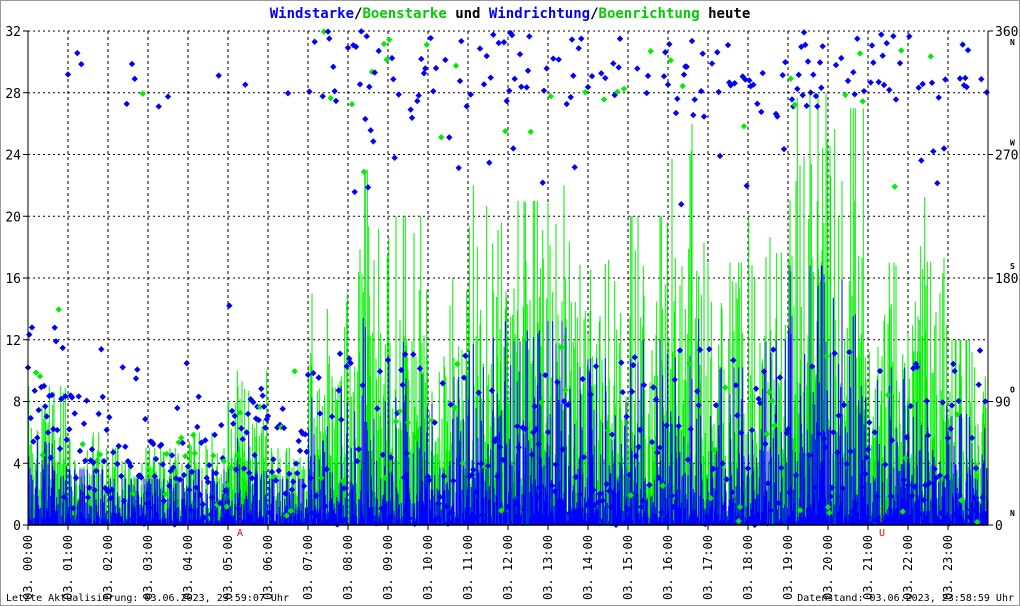 This screenshot has height=606, width=1020. Describe the element at coordinates (649, 14) in the screenshot. I see `title-part: Boenrichtung` at that location.